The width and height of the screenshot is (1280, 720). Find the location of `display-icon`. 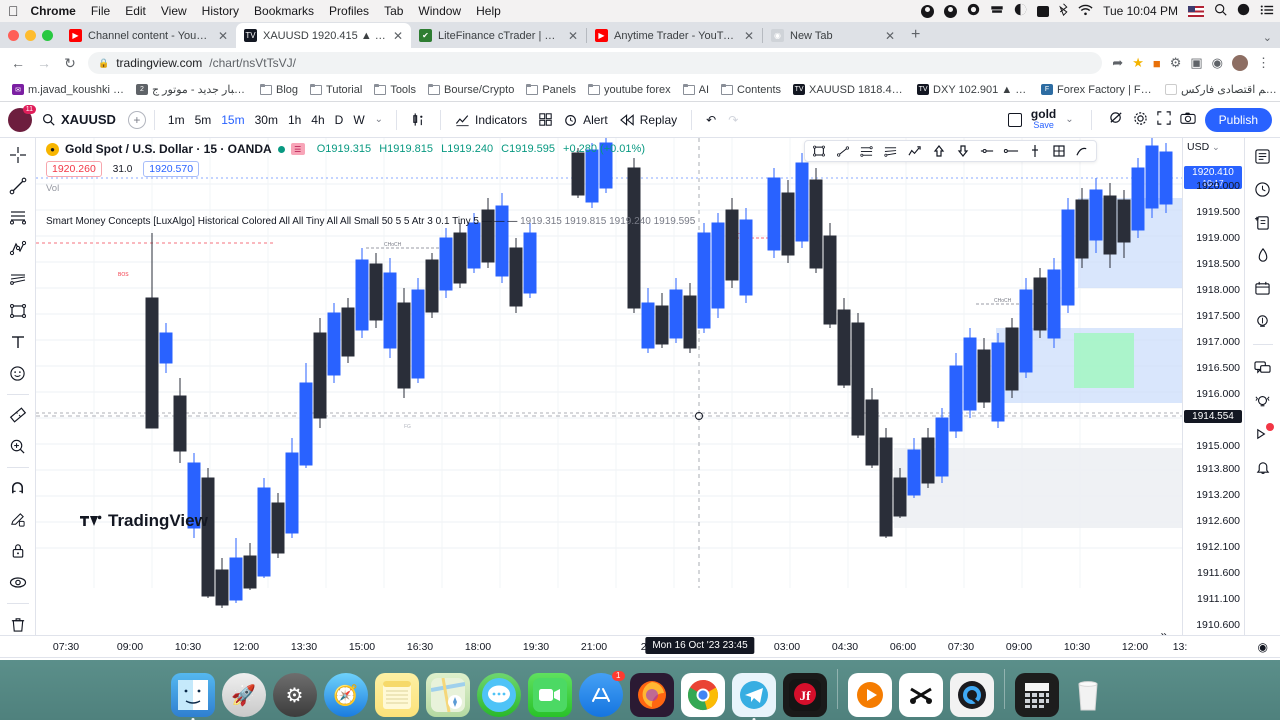

display-icon is located at coordinates (997, 11).